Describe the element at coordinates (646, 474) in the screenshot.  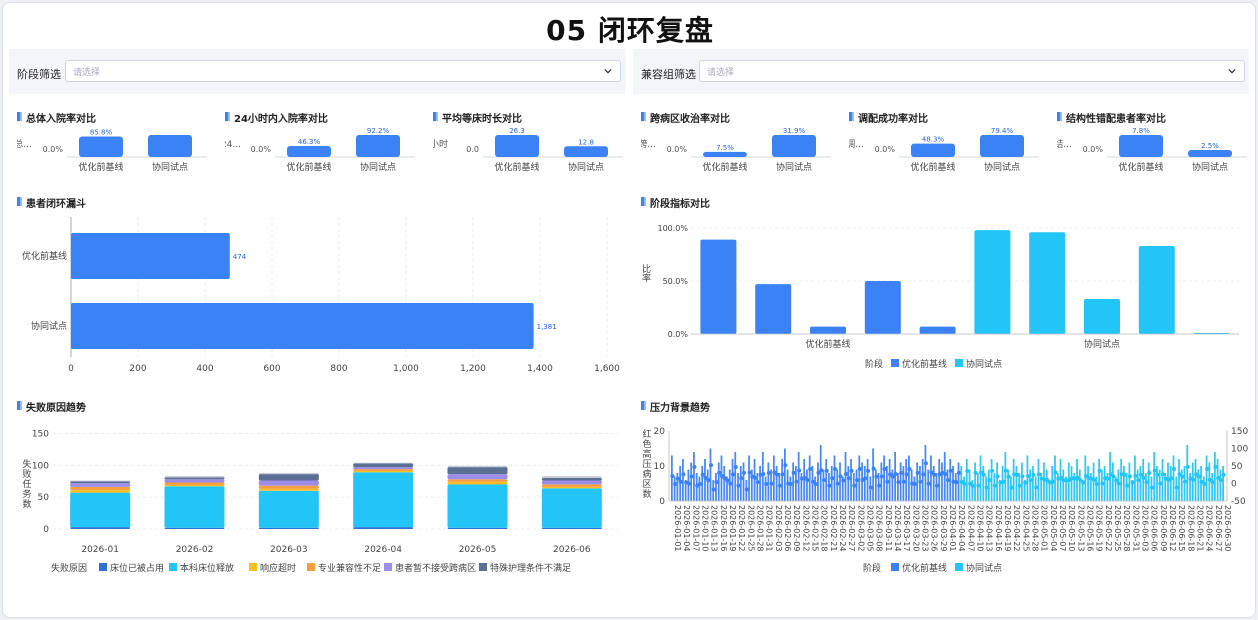
I see `y-axis-label-char: 病` at that location.